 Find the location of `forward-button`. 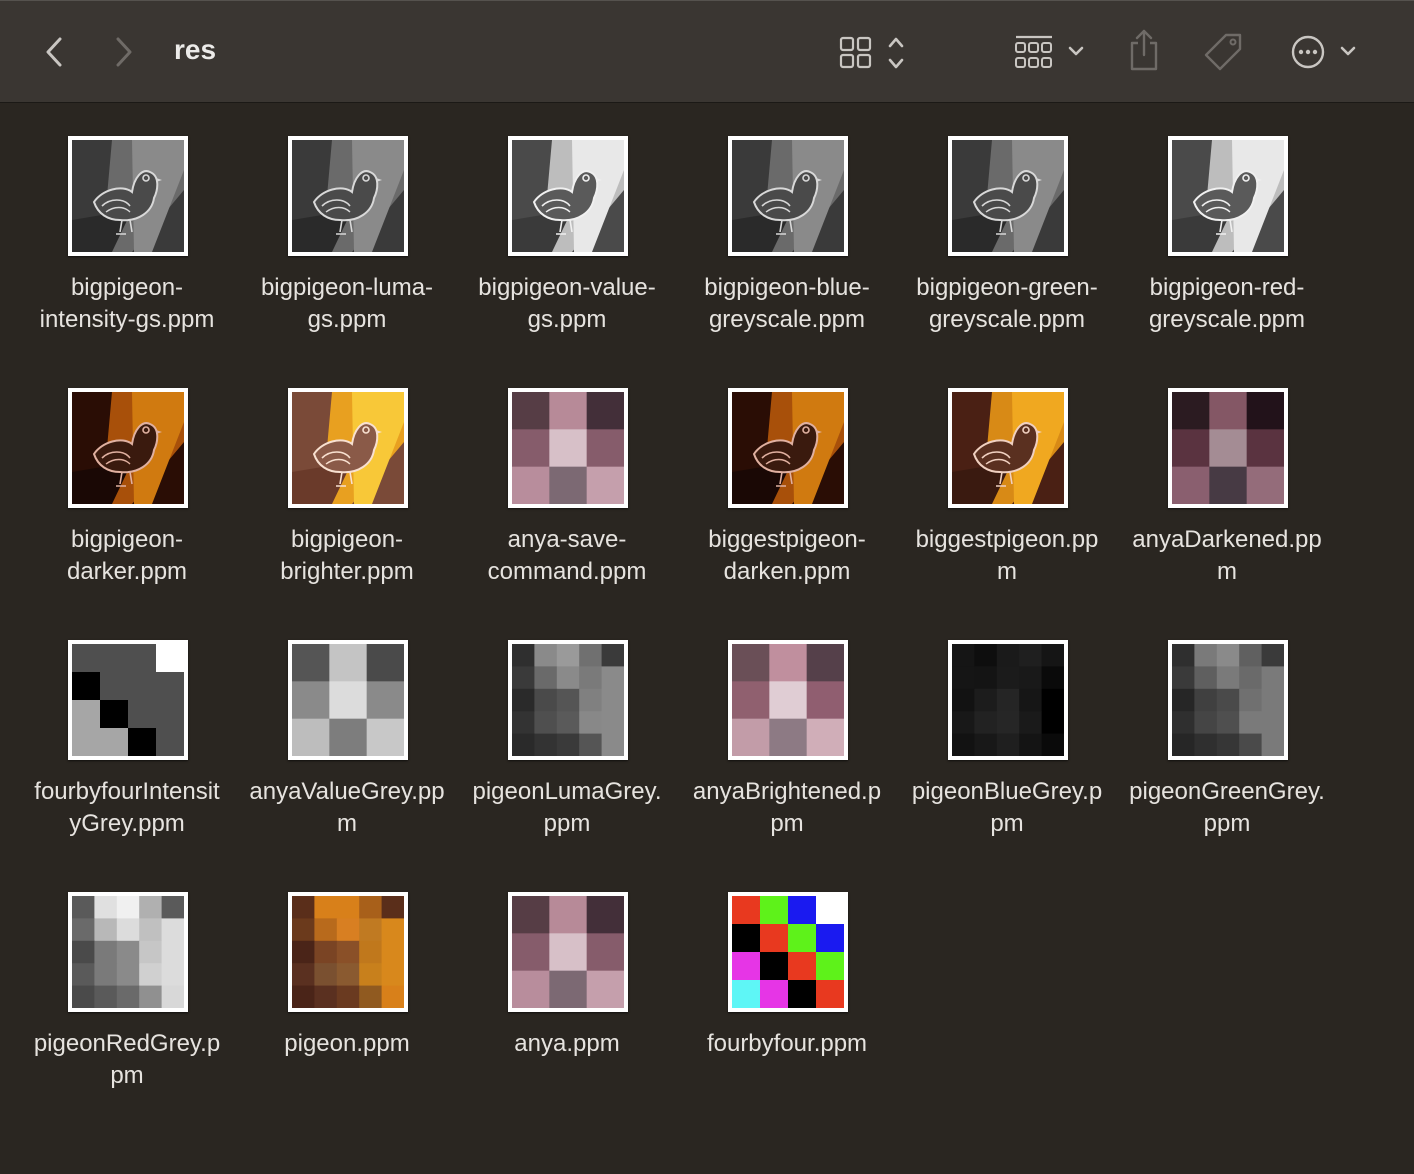

forward-button is located at coordinates (124, 52).